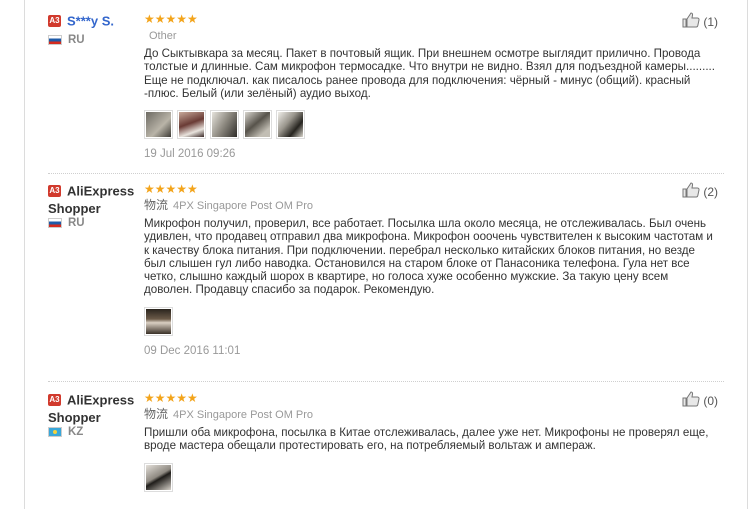  What do you see at coordinates (90, 20) in the screenshot?
I see `reviewer-name: S***y S.` at bounding box center [90, 20].